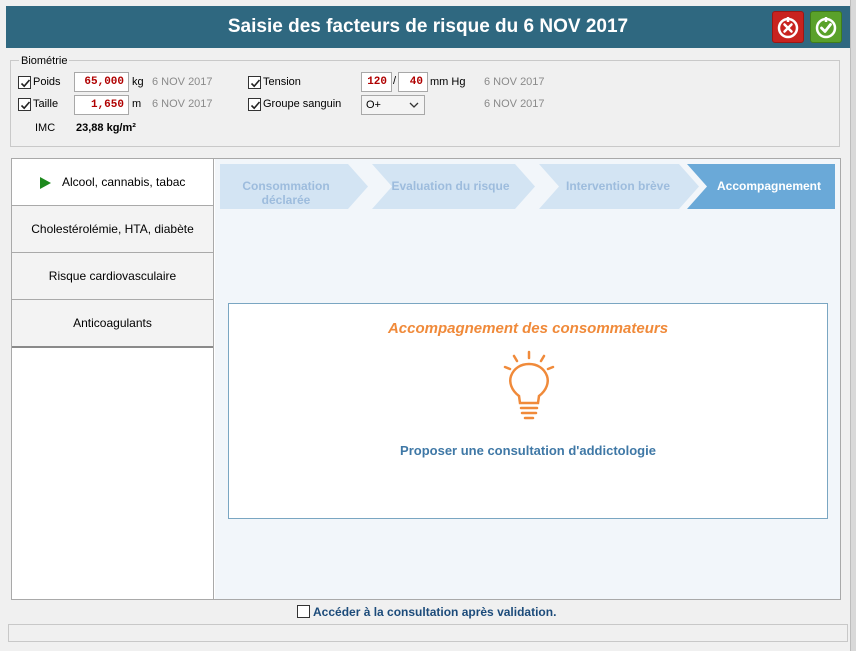  Describe the element at coordinates (124, 182) in the screenshot. I see `sidebar-item-label: Alcool, cannabis, tabac` at that location.